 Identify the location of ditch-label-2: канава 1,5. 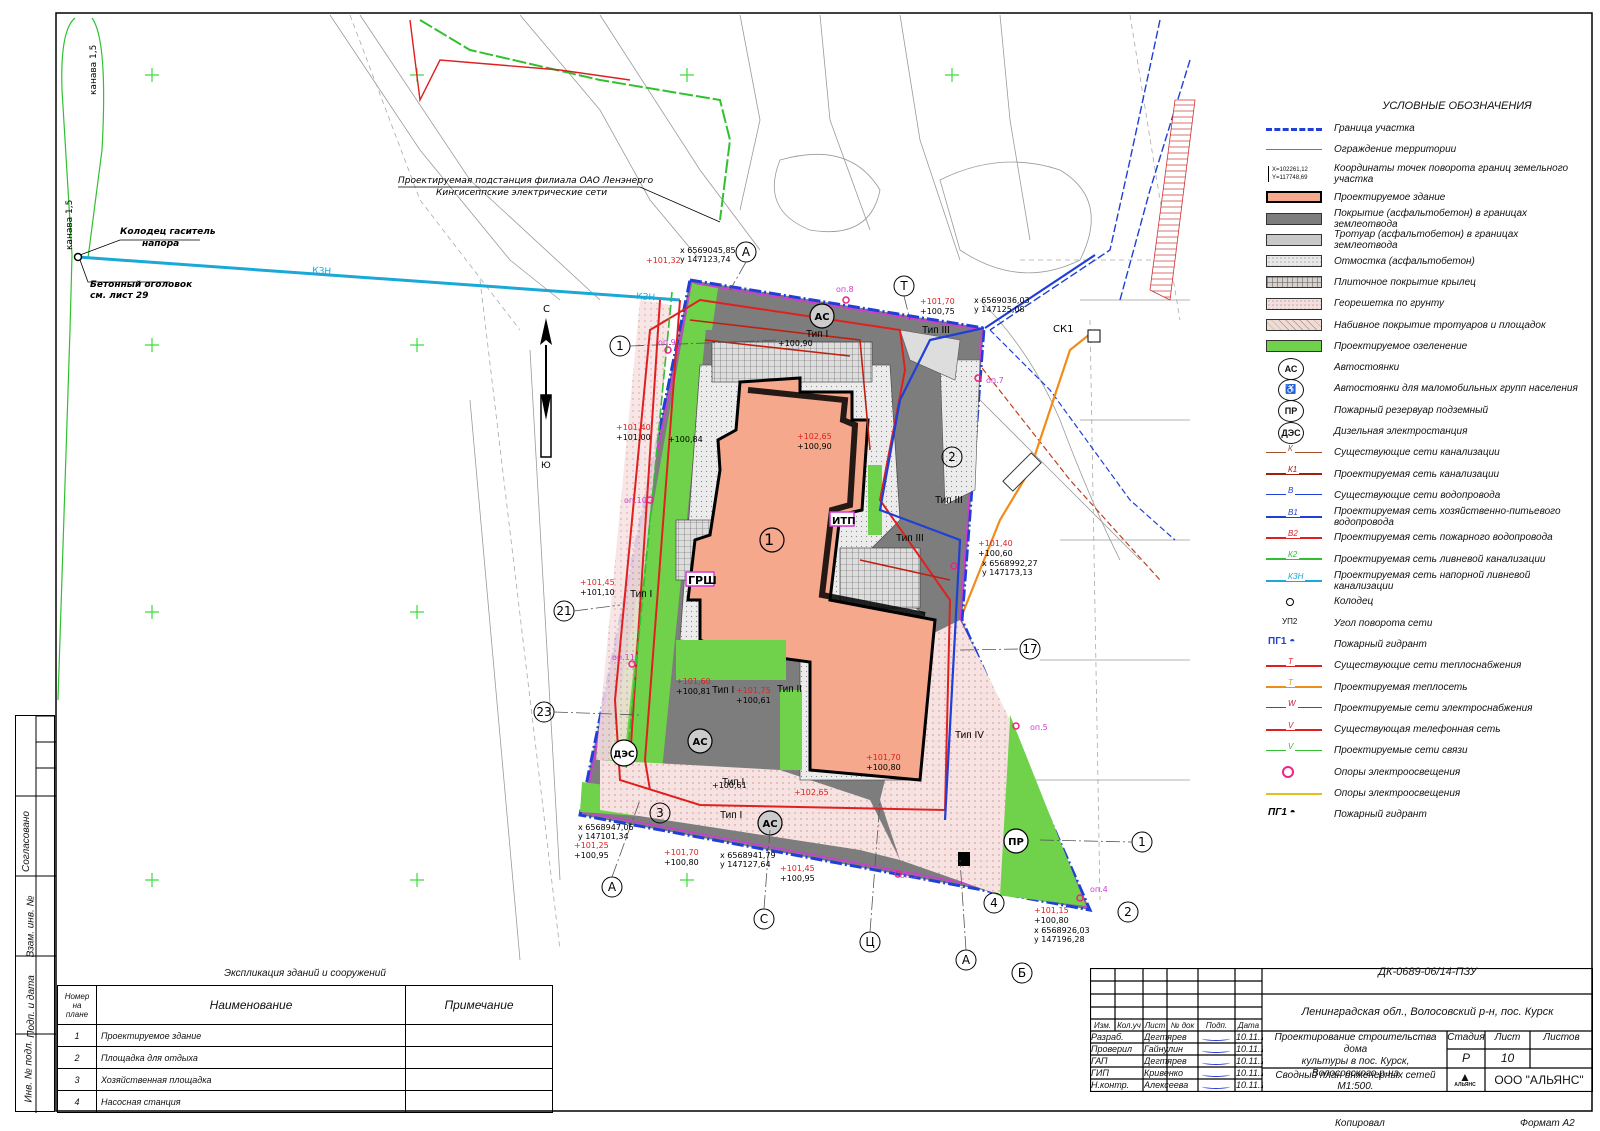
(70, 225).